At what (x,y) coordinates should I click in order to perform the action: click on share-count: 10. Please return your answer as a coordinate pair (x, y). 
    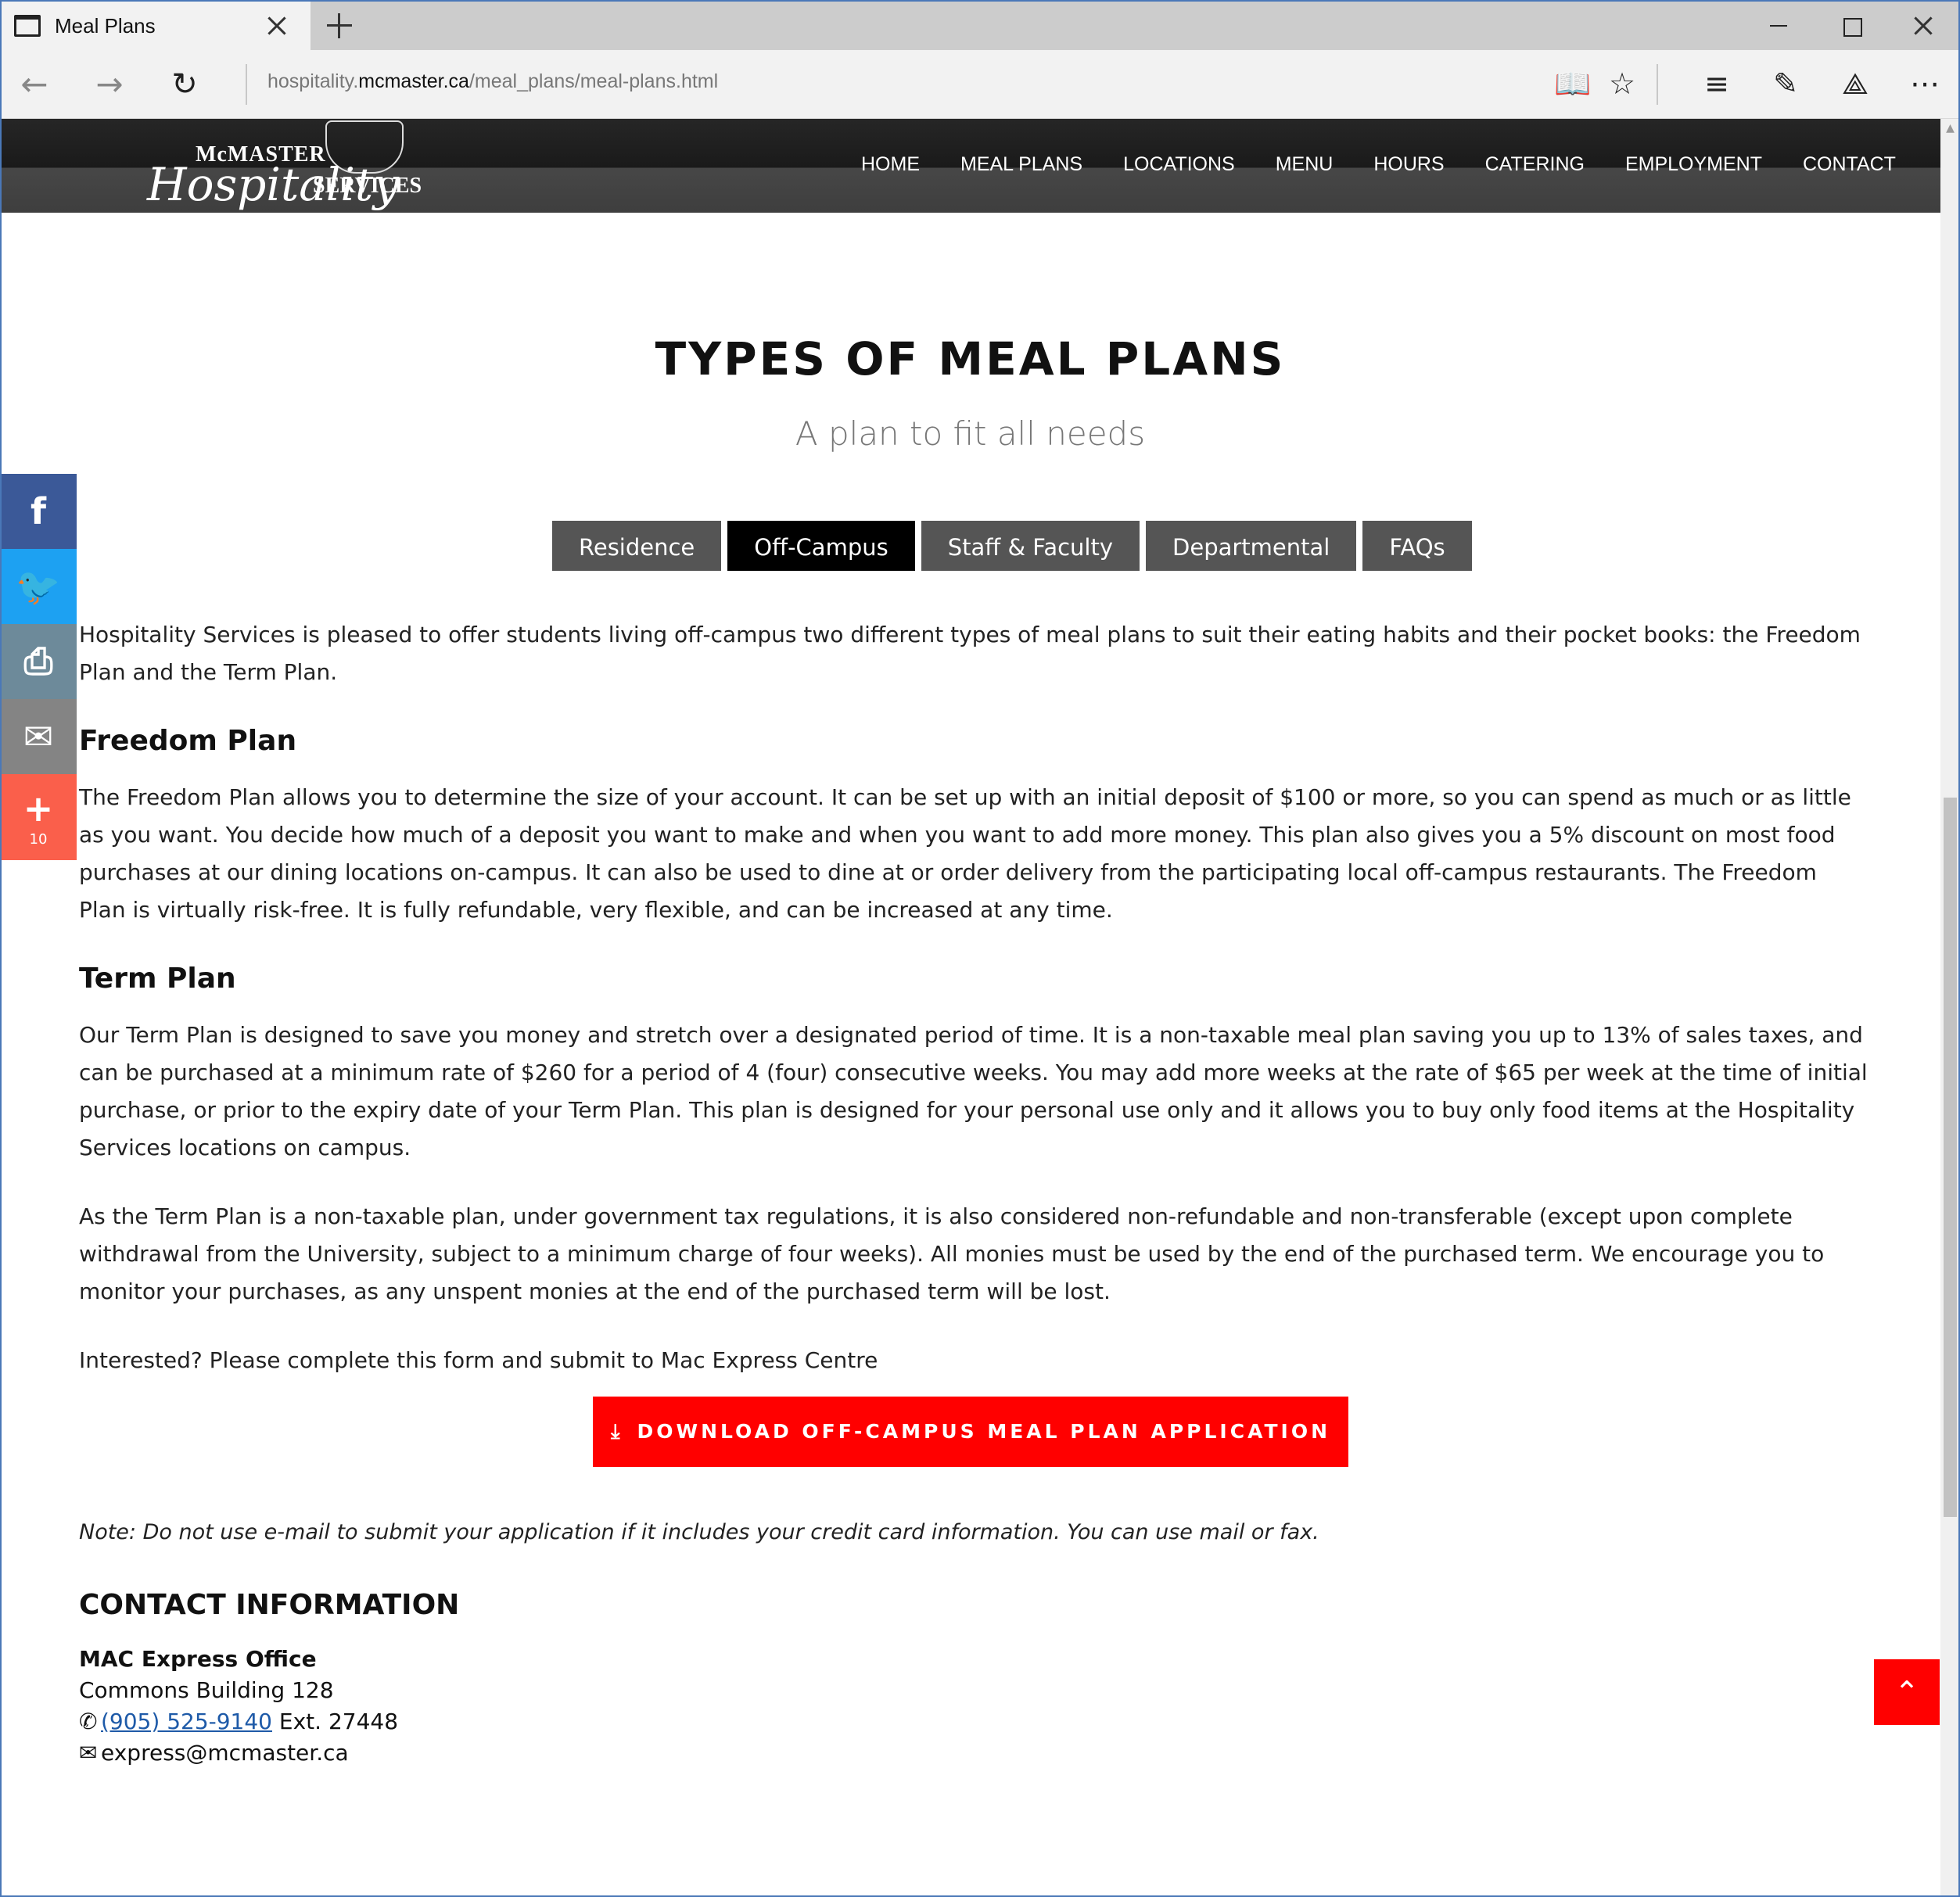
    Looking at the image, I should click on (38, 839).